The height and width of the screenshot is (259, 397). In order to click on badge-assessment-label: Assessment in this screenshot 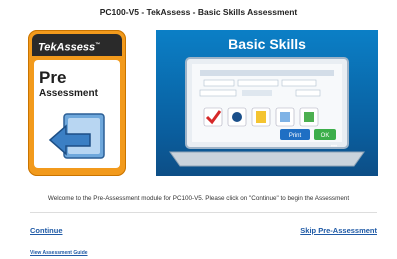, I will do `click(68, 93)`.